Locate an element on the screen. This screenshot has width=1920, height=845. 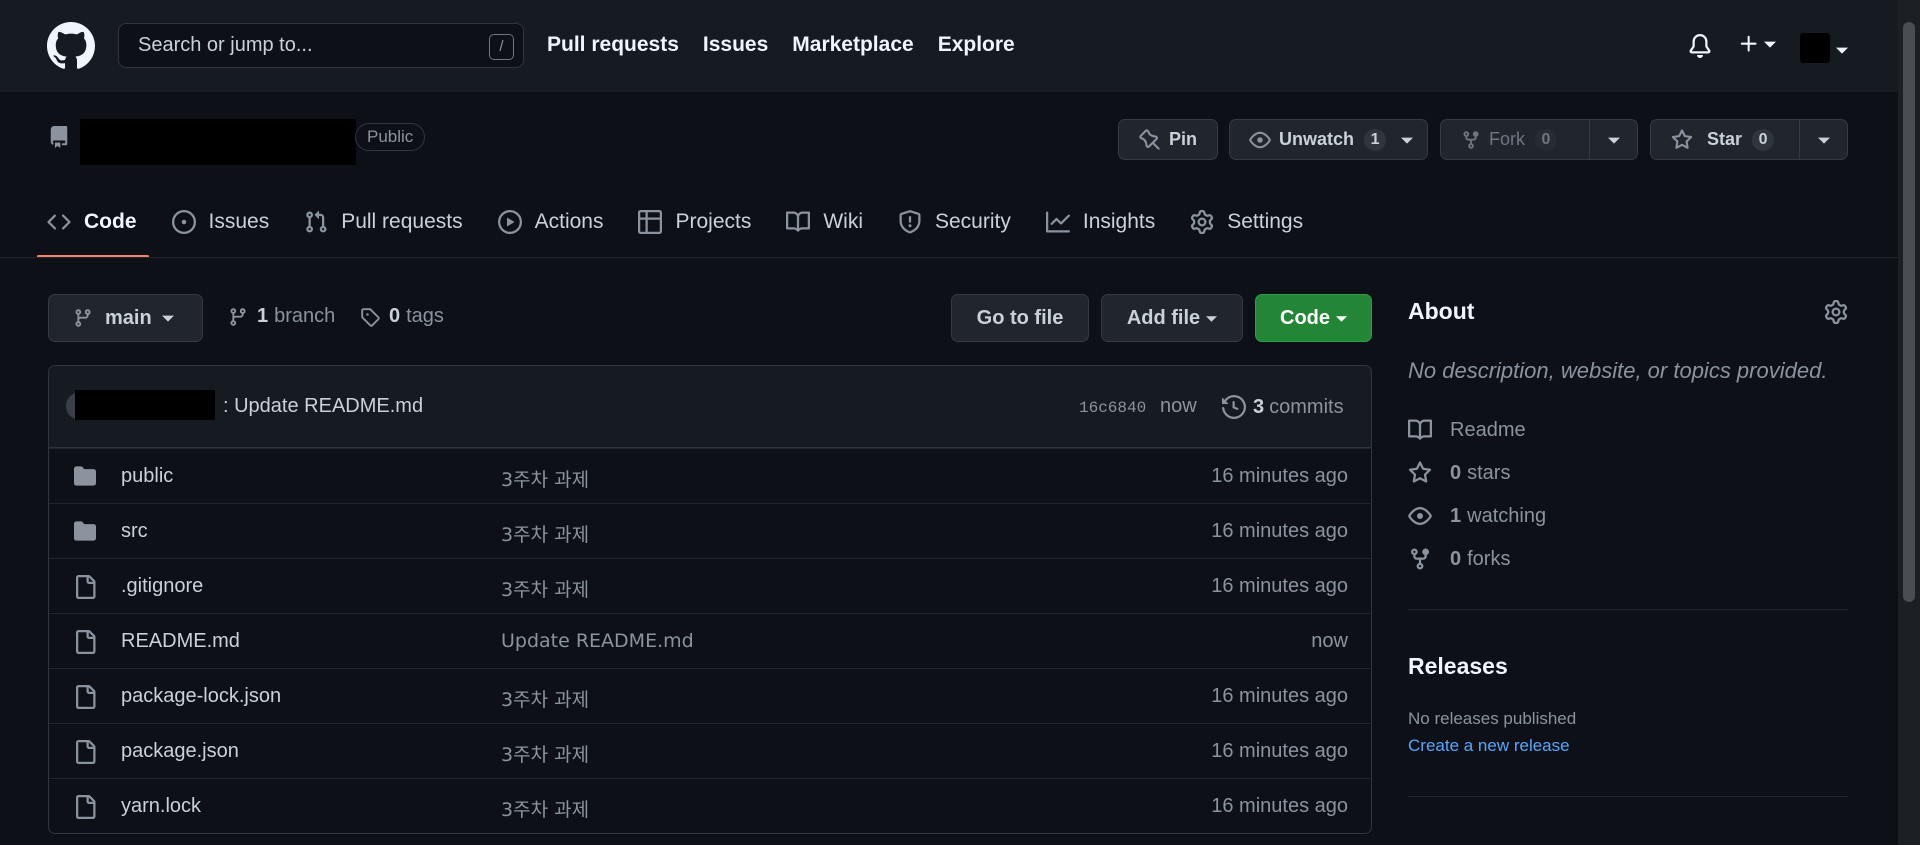
forks-count: 0 is located at coordinates (1456, 558).